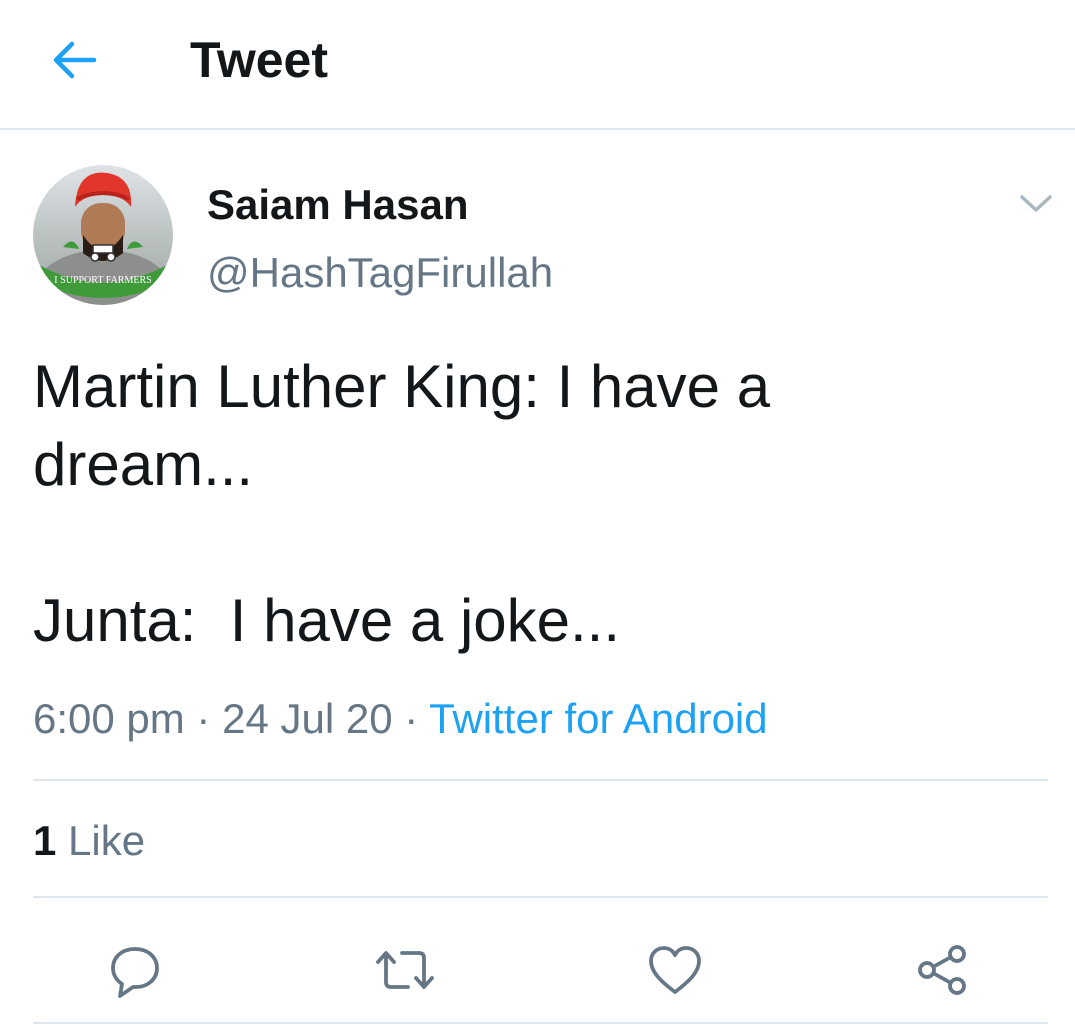 The width and height of the screenshot is (1075, 1025). Describe the element at coordinates (101, 840) in the screenshot. I see `likes-label: Like` at that location.